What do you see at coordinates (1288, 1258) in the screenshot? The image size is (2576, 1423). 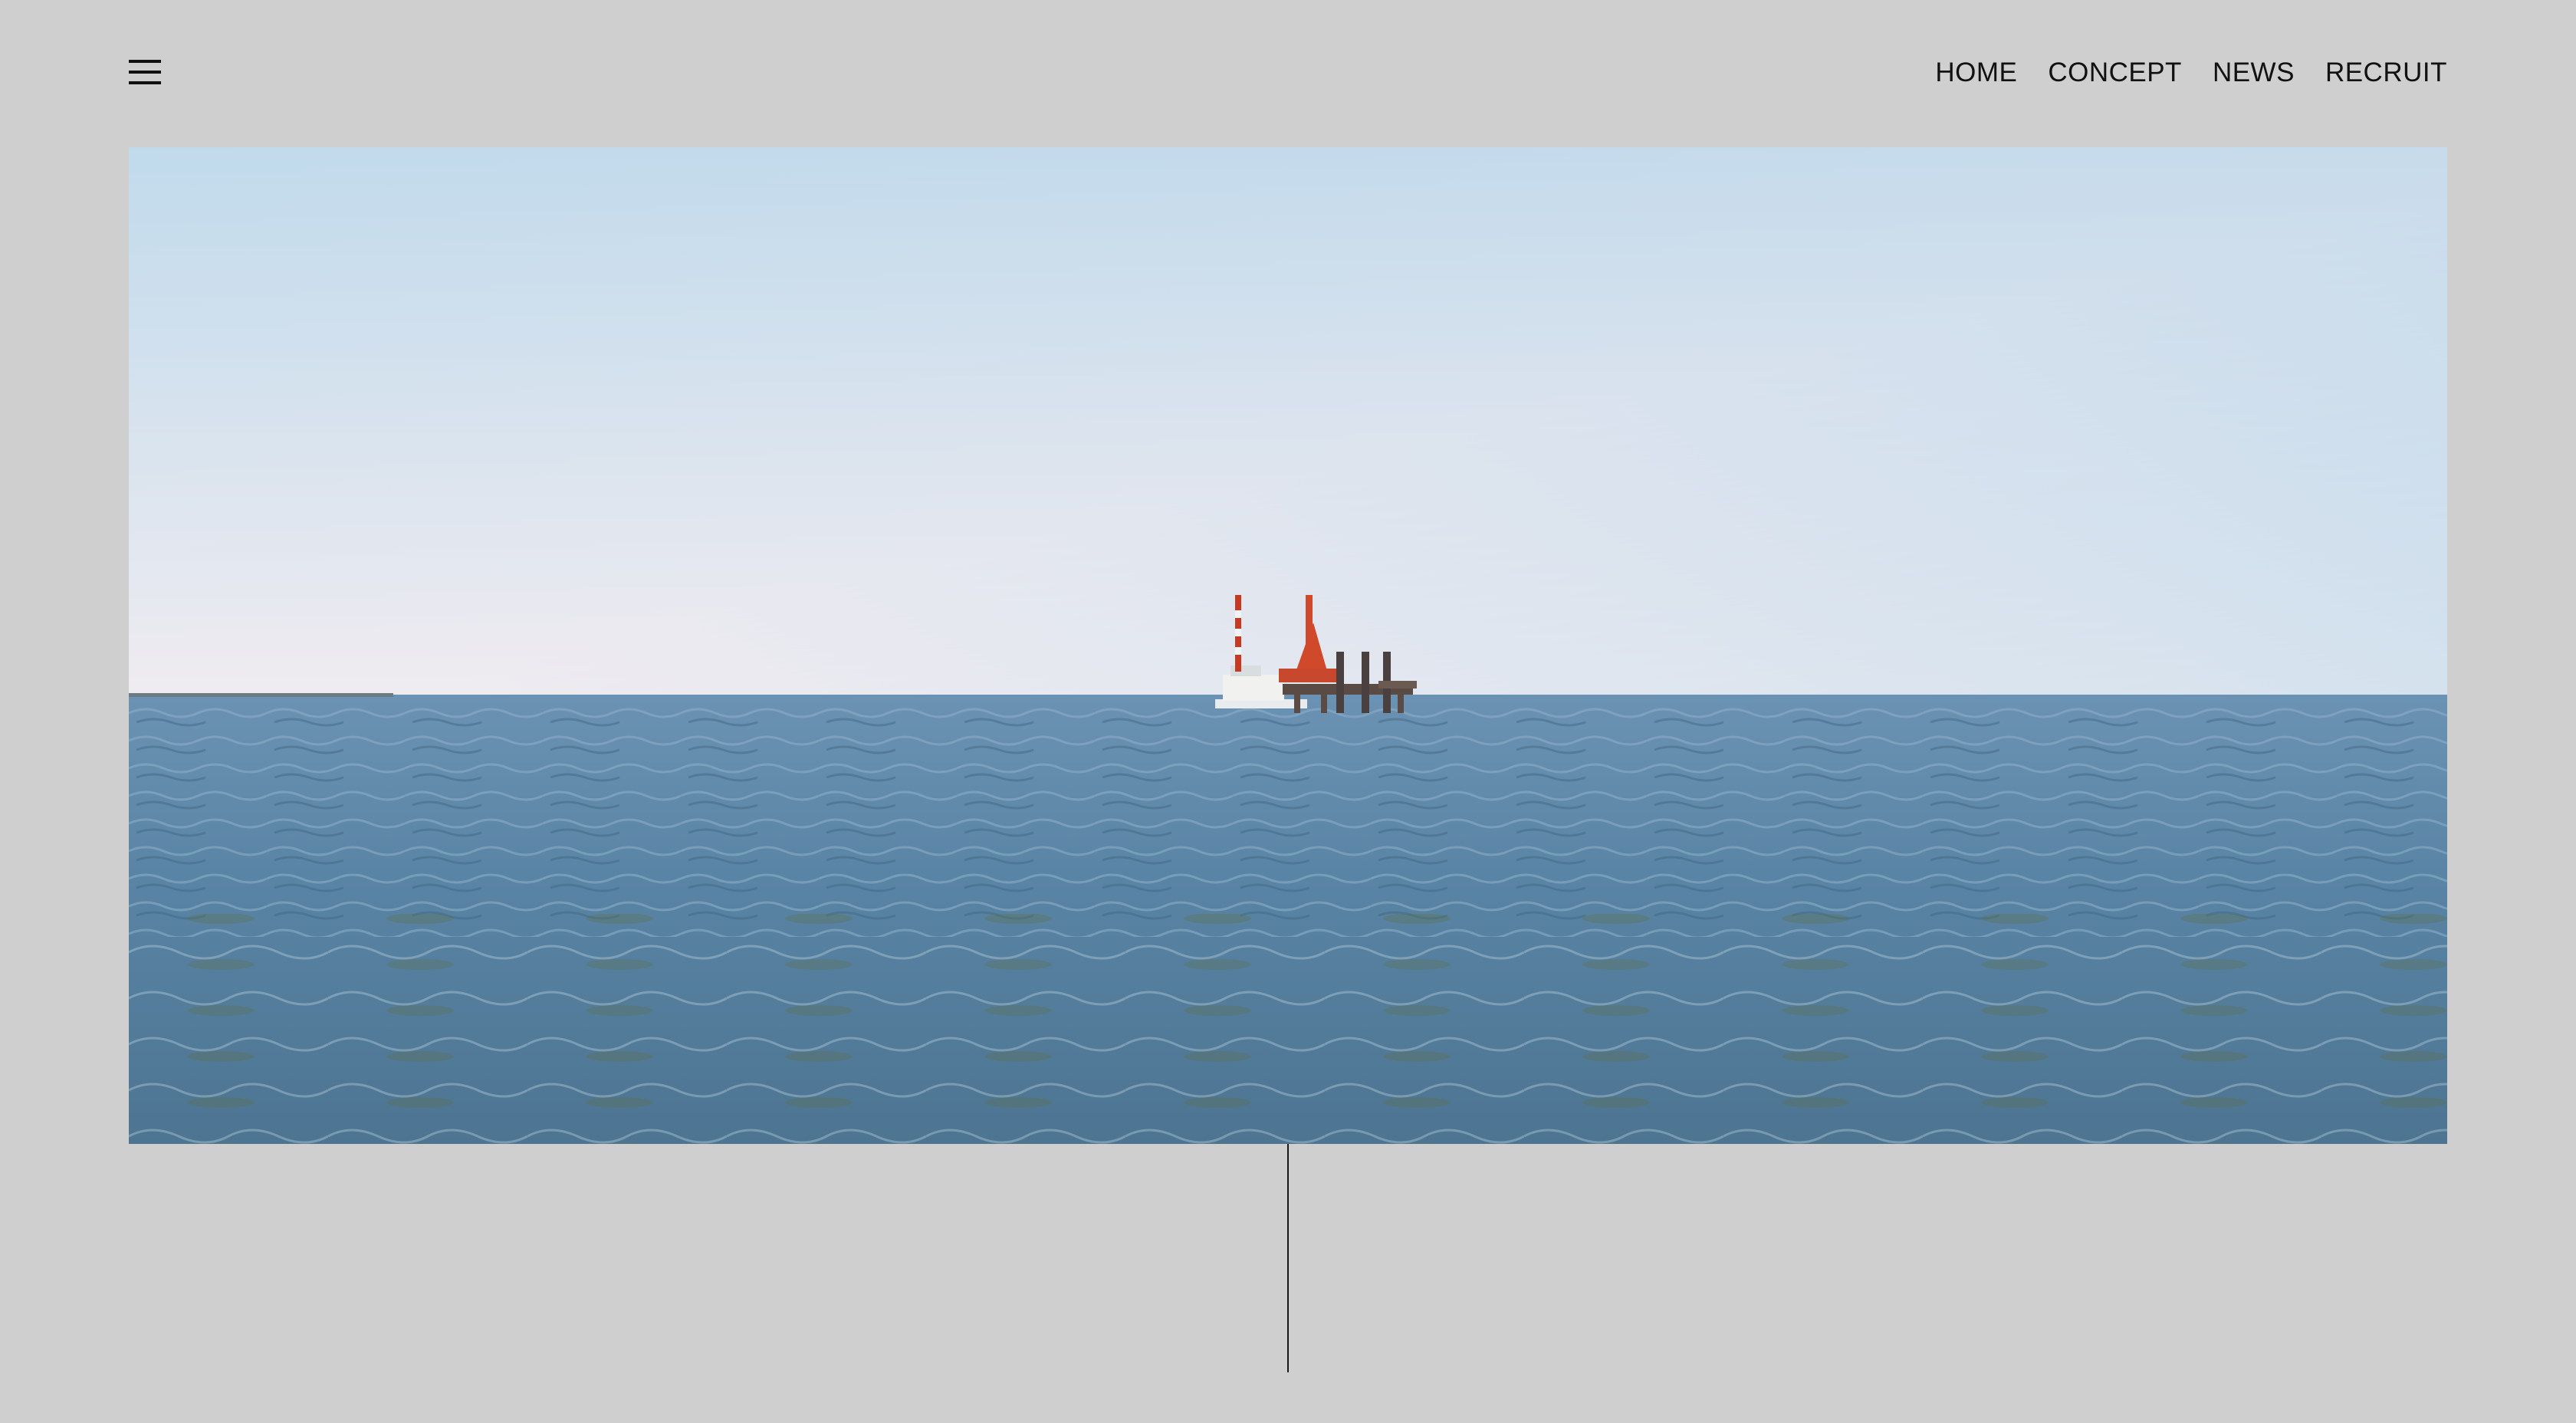 I see `scroll-indicator-line` at bounding box center [1288, 1258].